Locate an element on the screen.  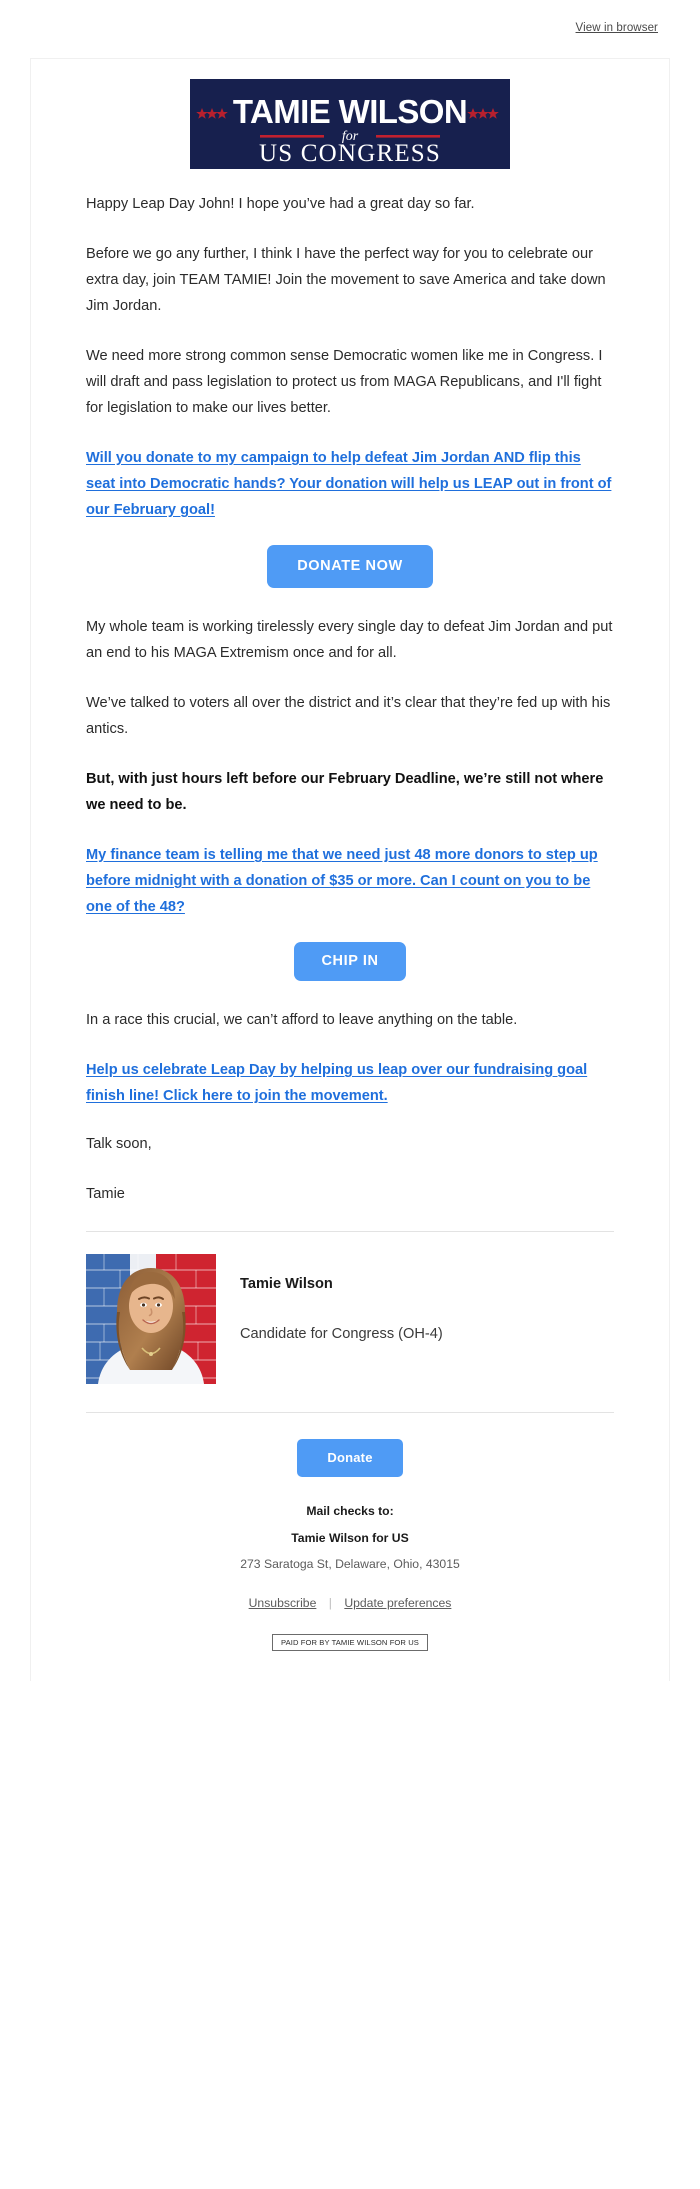
paid-for-disclaimer: PAID FOR BY TAMIE WILSON FOR US is located at coordinates (350, 1641).